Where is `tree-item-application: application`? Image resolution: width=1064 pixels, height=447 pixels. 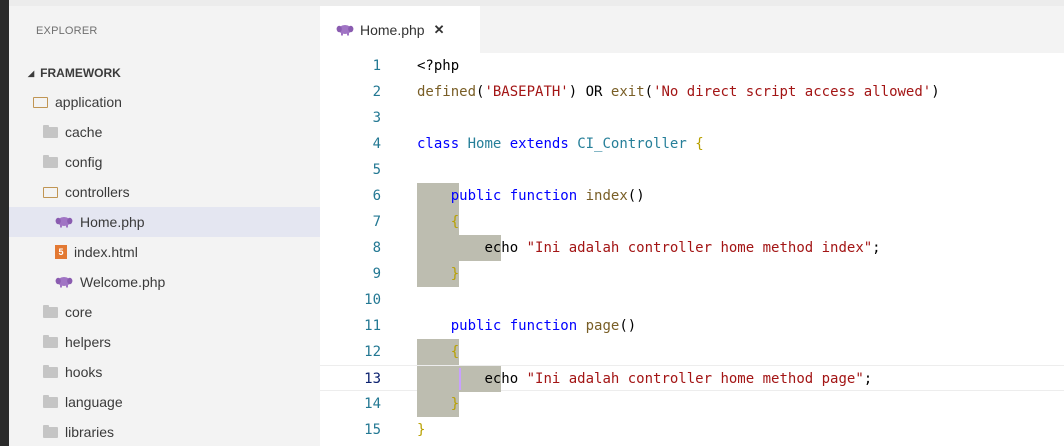 tree-item-application: application is located at coordinates (164, 102).